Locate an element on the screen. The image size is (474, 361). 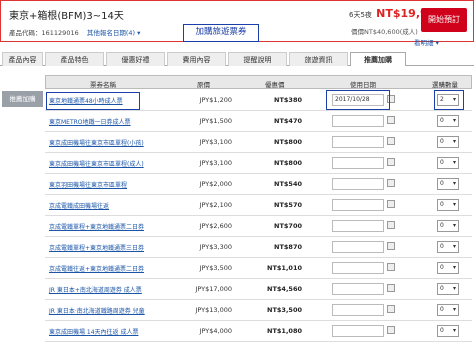
discount-price: NT$1,080 is located at coordinates (284, 331).